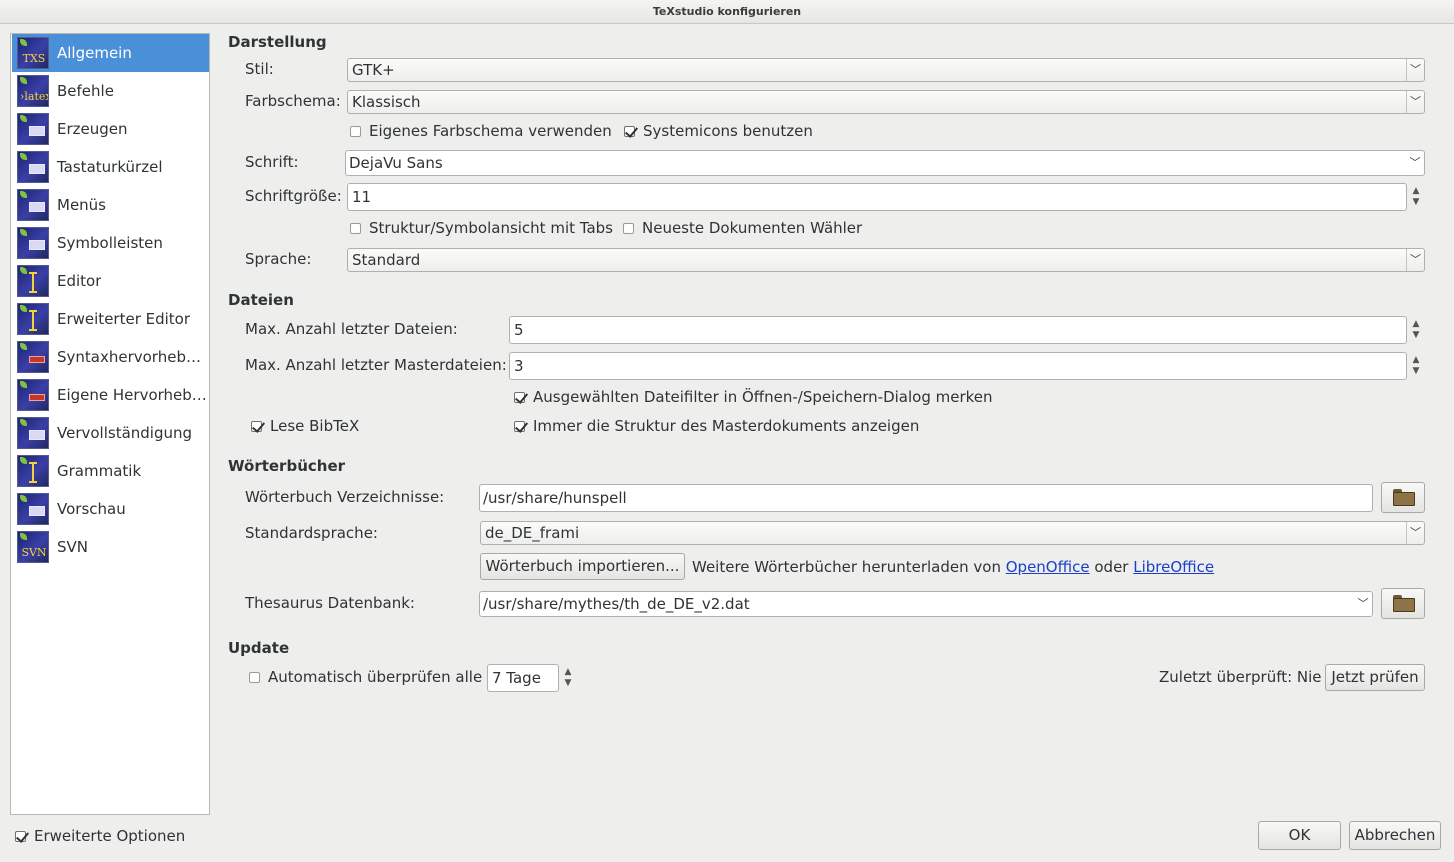 This screenshot has height=862, width=1454. Describe the element at coordinates (885, 163) in the screenshot. I see `schrift-font-select: DejaVu Sans ﹀` at that location.